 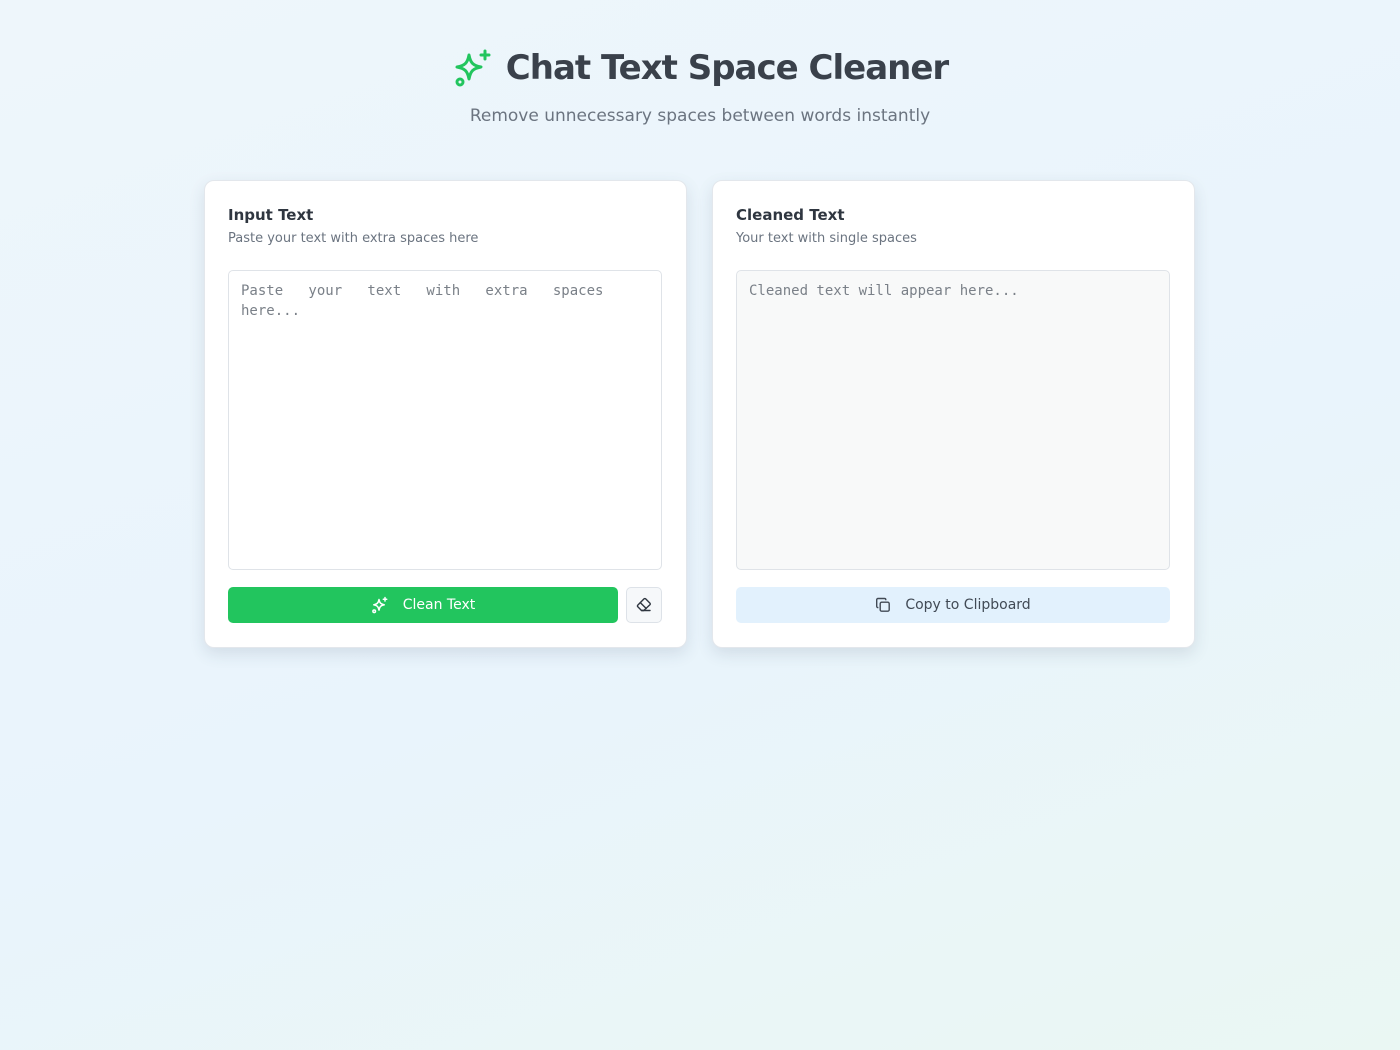 What do you see at coordinates (883, 605) in the screenshot?
I see `copy-icon` at bounding box center [883, 605].